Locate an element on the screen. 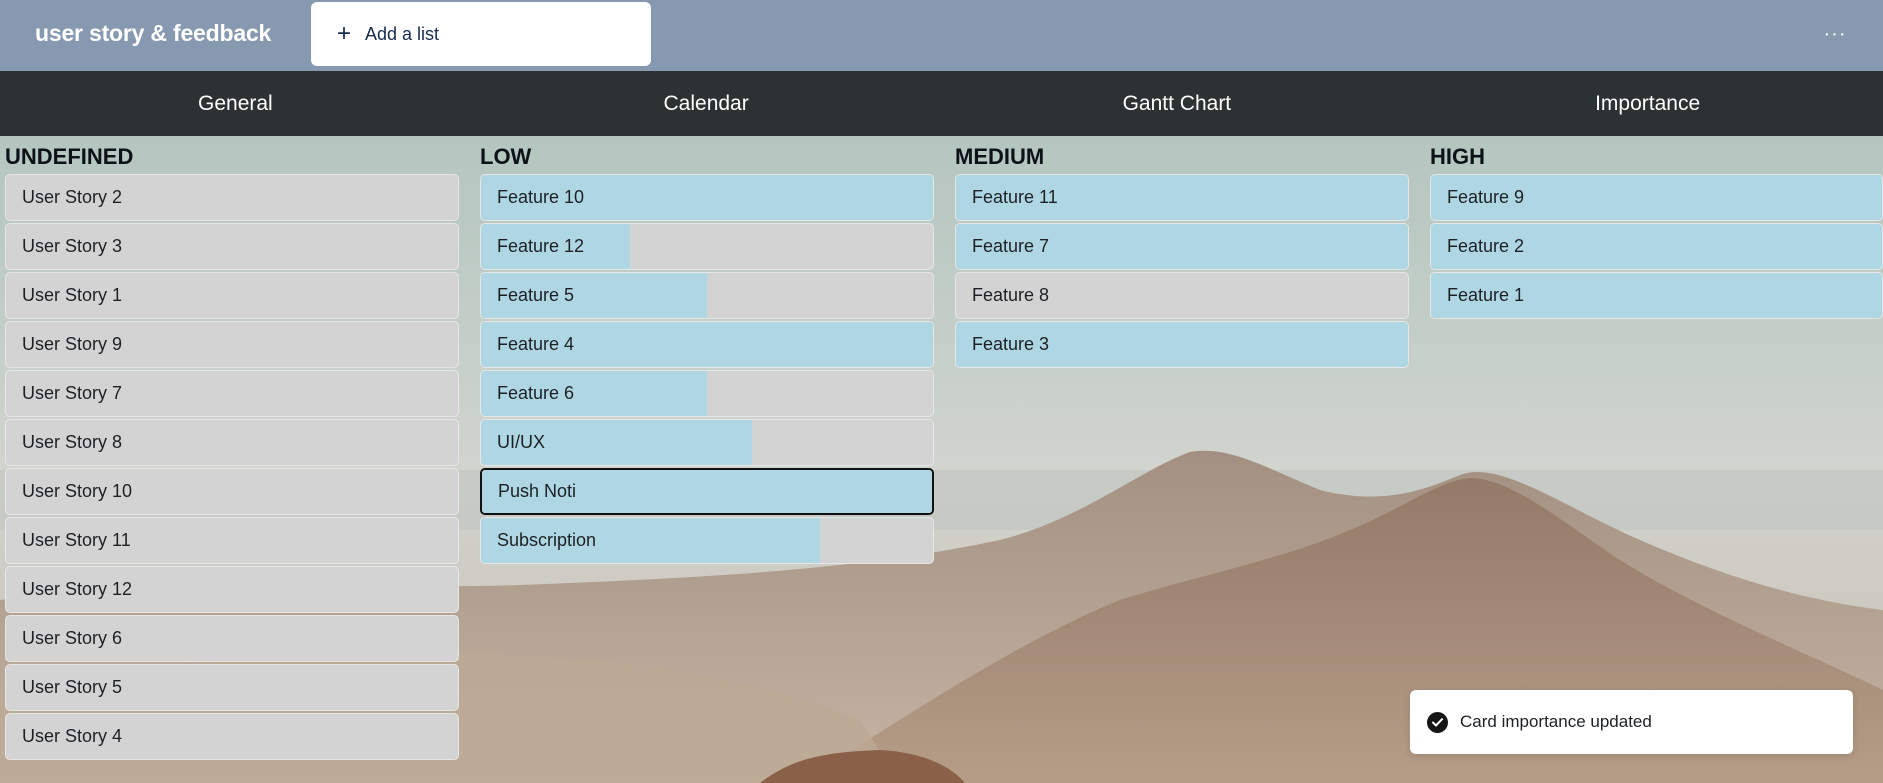 The height and width of the screenshot is (783, 1883). card: User Story 7 is located at coordinates (232, 393).